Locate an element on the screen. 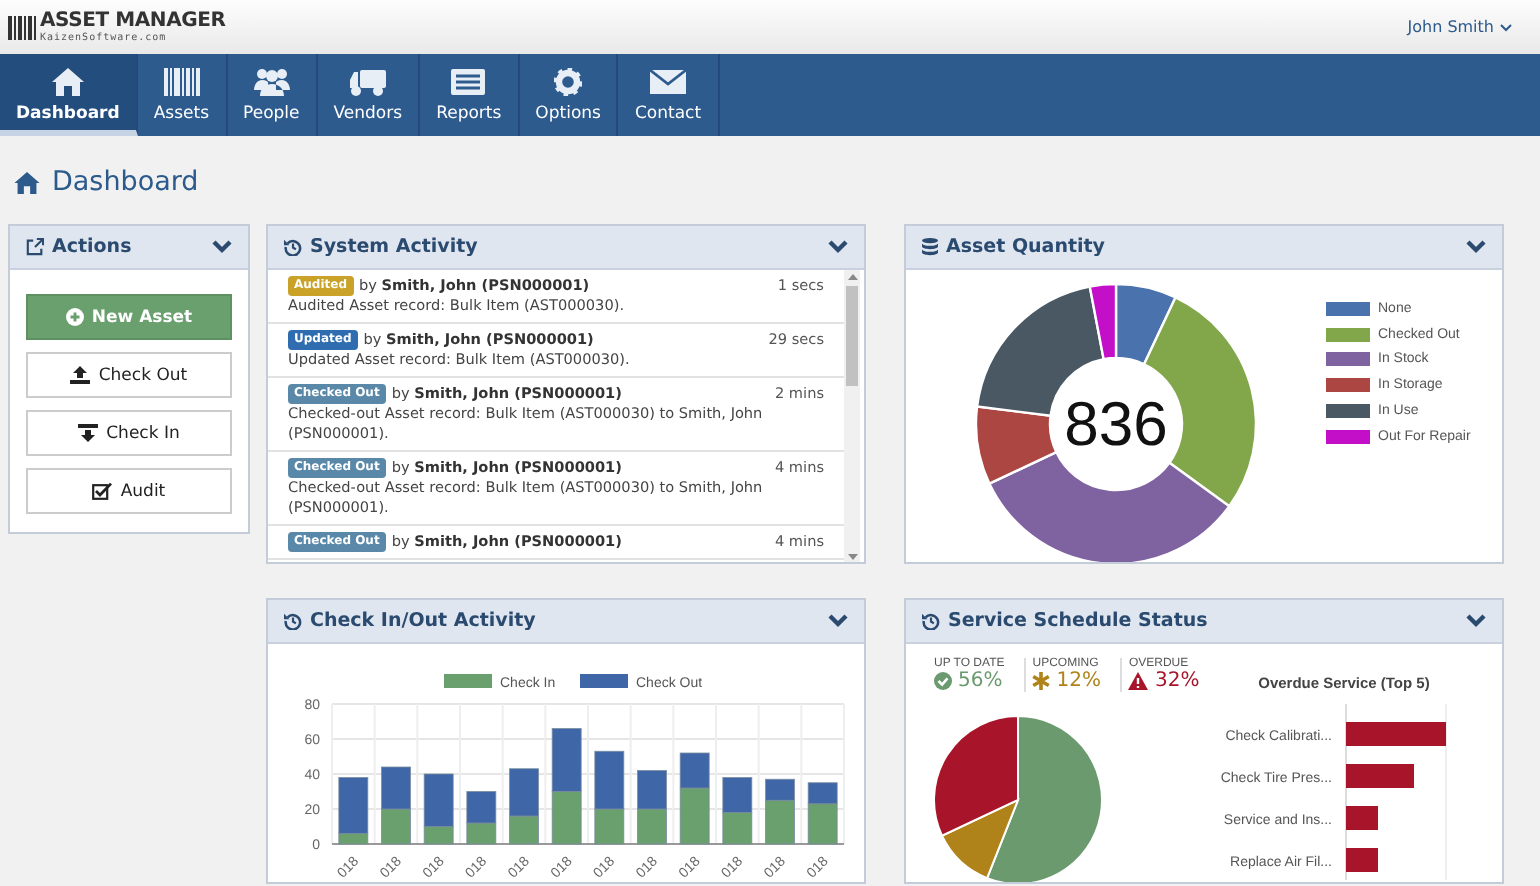  external-link-icon is located at coordinates (35, 247).